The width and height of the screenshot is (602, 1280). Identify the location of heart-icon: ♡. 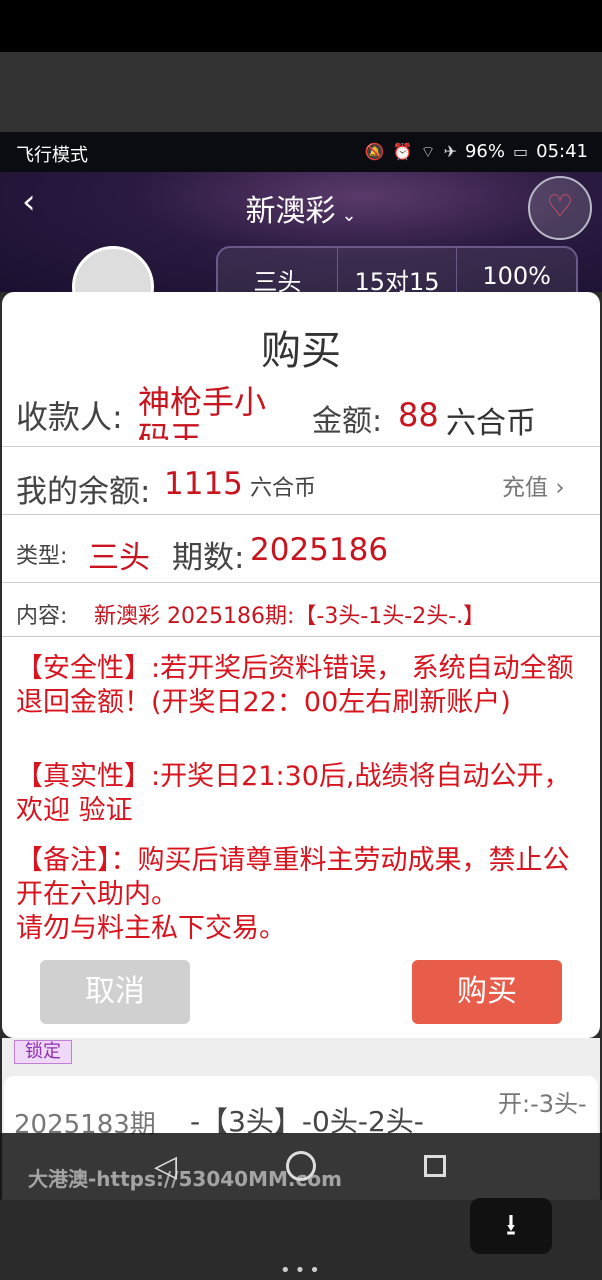
(560, 208).